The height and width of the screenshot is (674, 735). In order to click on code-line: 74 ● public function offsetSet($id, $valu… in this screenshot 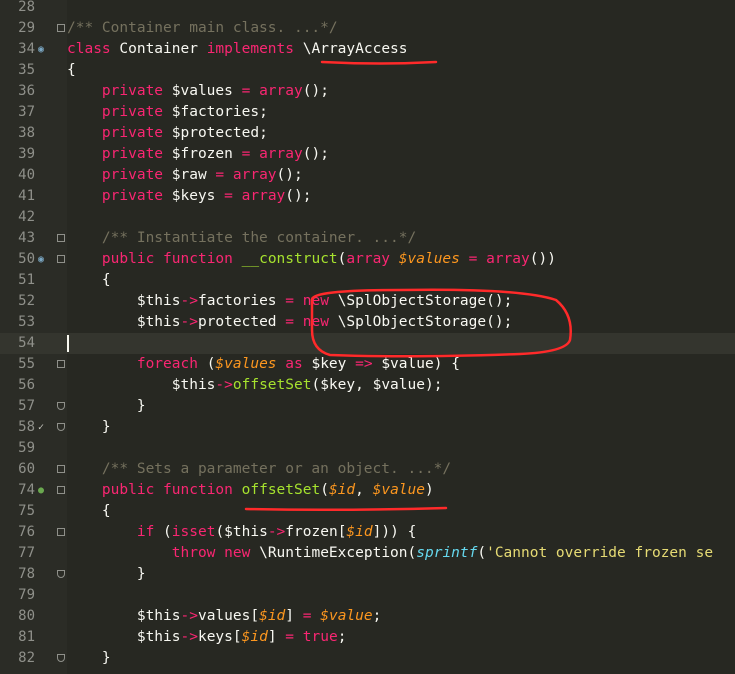, I will do `click(367, 490)`.